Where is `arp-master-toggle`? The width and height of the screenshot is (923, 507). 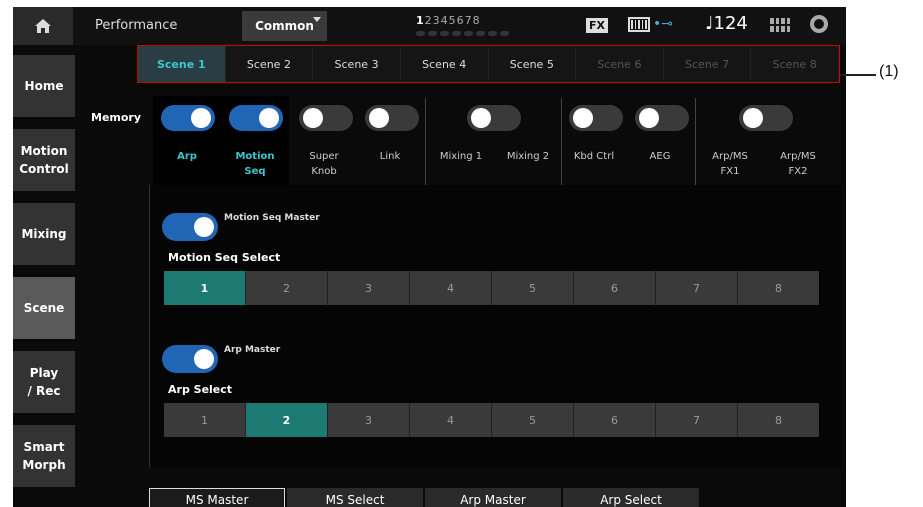
arp-master-toggle is located at coordinates (190, 359).